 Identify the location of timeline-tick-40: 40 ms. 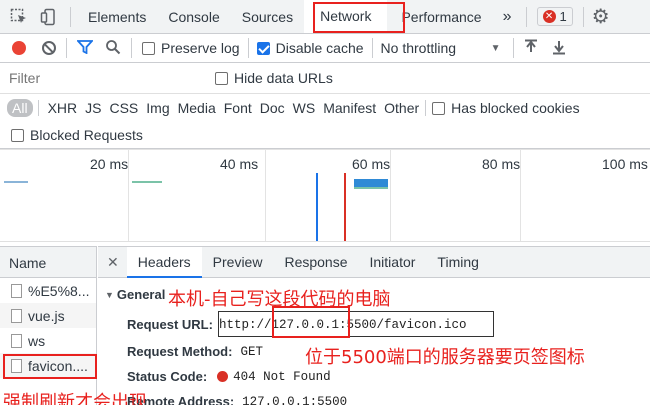
(239, 164).